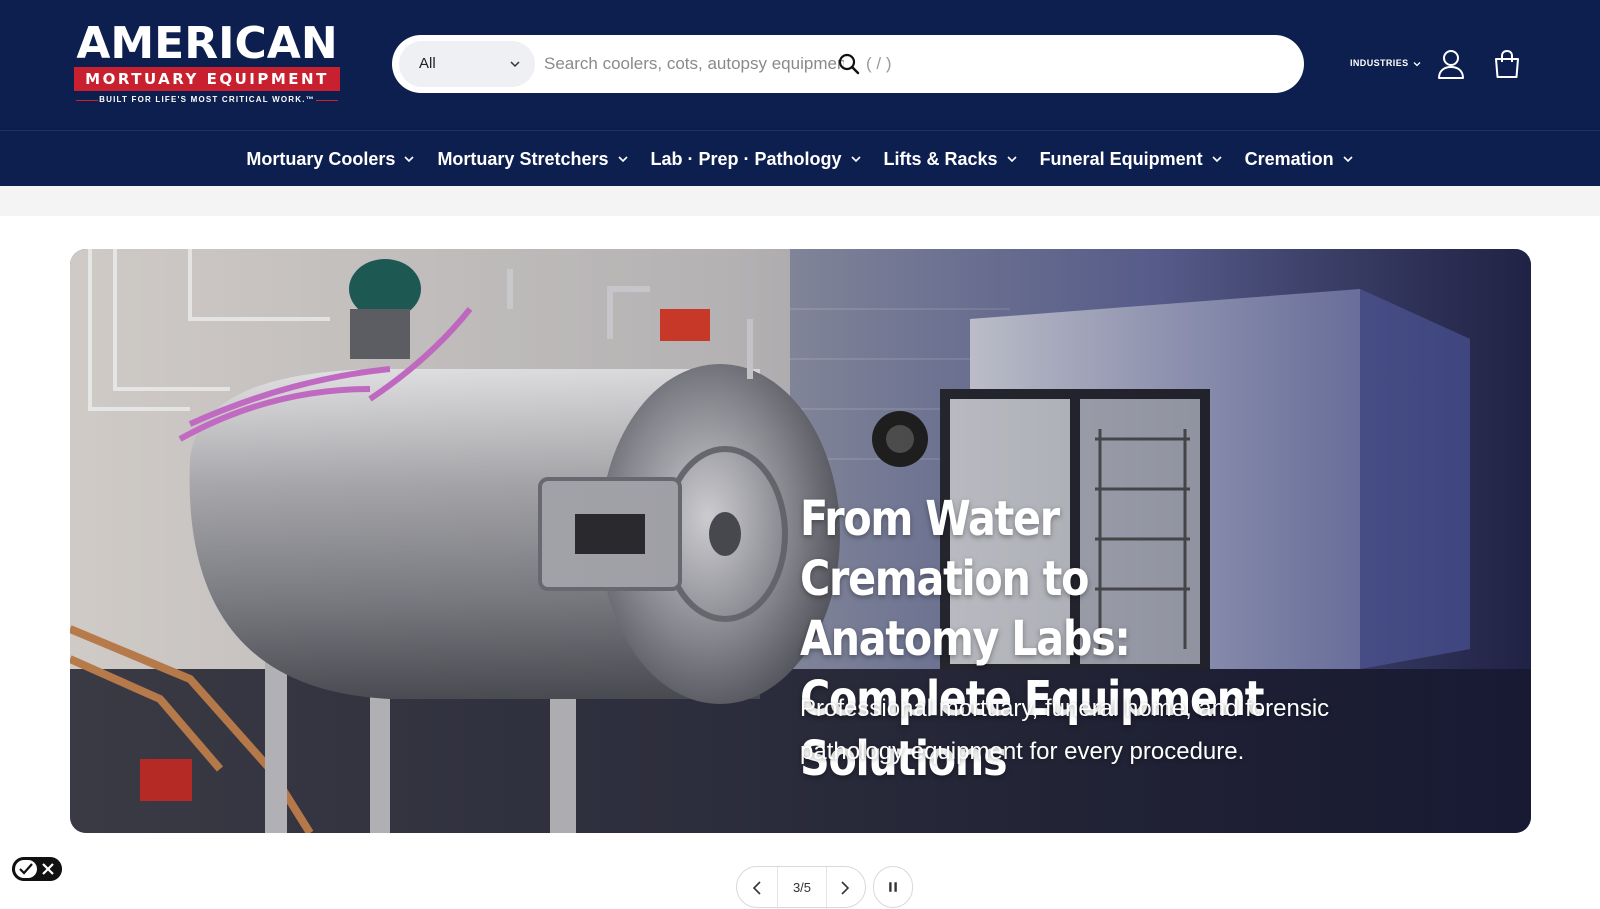 The image size is (1600, 909). Describe the element at coordinates (1289, 158) in the screenshot. I see `nav-item-label: Cremation` at that location.